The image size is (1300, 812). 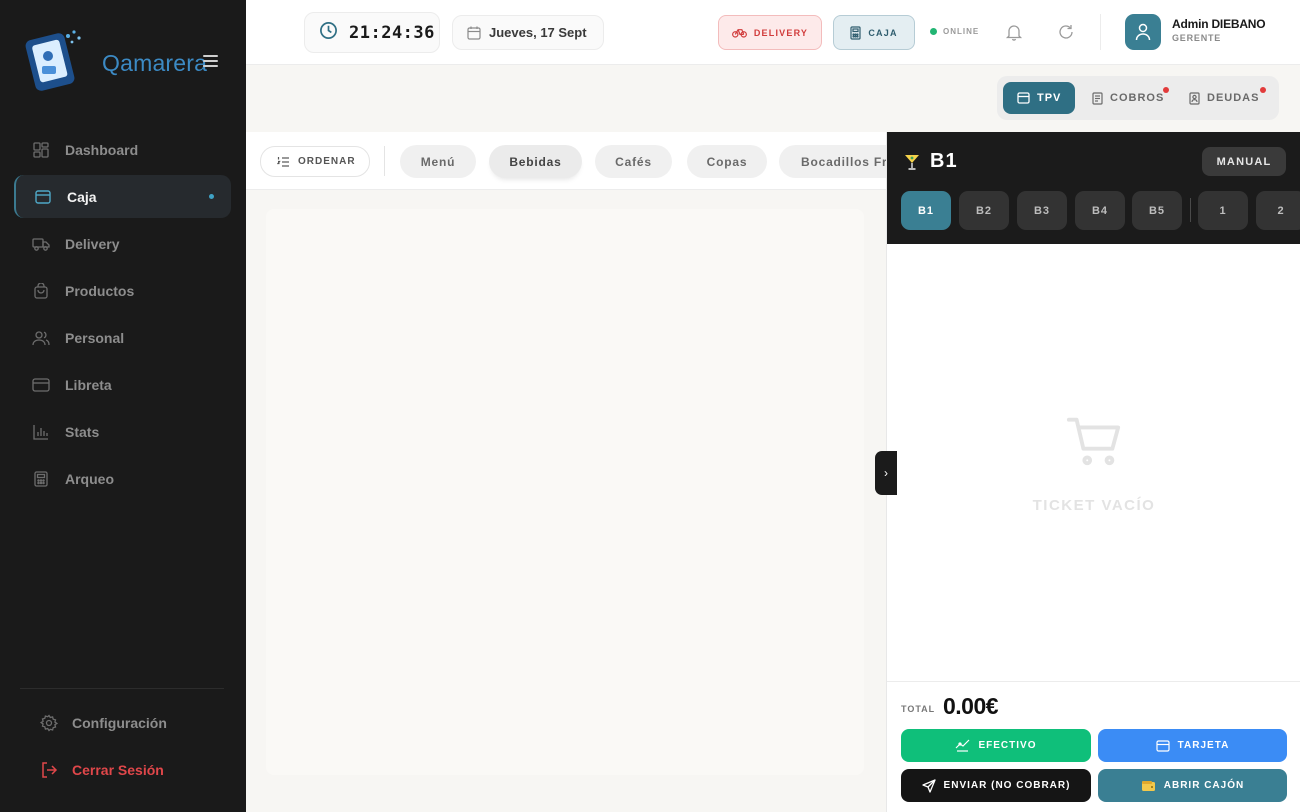 What do you see at coordinates (770, 32) in the screenshot?
I see `delivery-button: DELIVERY` at bounding box center [770, 32].